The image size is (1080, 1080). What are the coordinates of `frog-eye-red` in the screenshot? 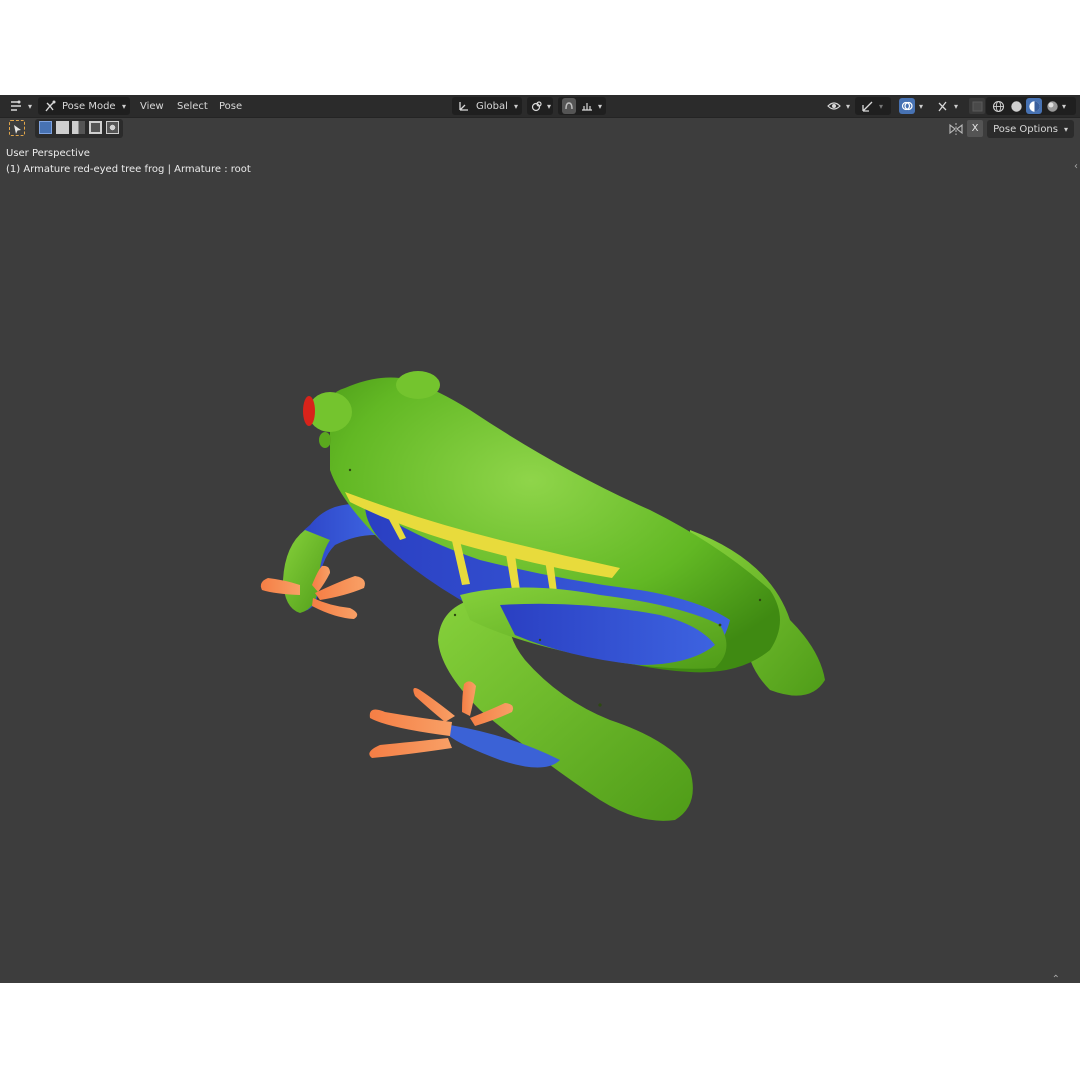 It's located at (309, 411).